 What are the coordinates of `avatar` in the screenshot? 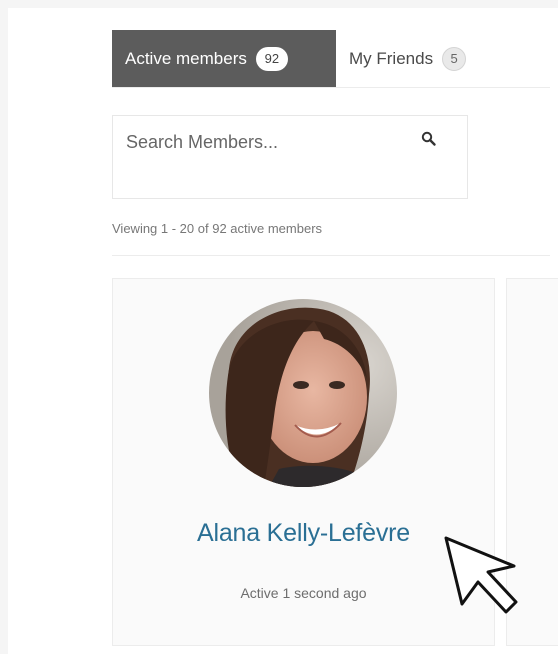 It's located at (303, 393).